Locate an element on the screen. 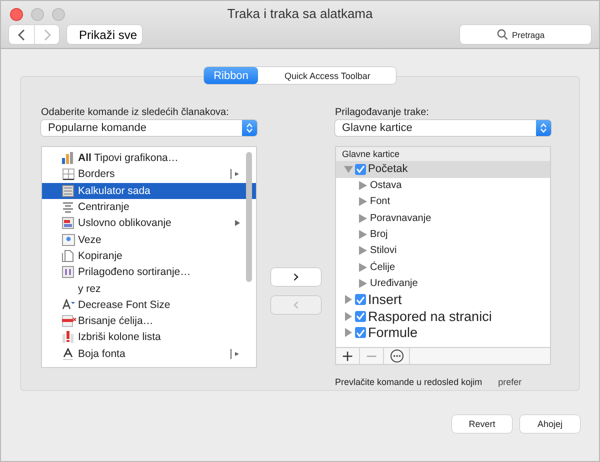 This screenshot has height=462, width=600. dialog-button: Ahojej is located at coordinates (550, 424).